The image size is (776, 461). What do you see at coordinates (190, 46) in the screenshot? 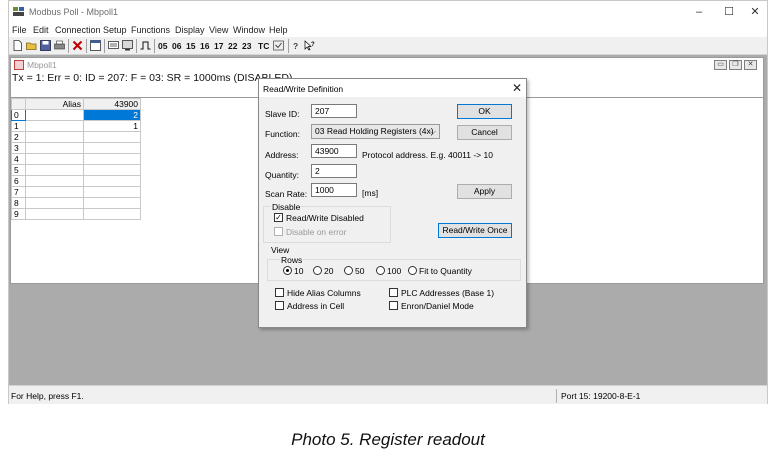
I see `fc-15-button: 15` at bounding box center [190, 46].